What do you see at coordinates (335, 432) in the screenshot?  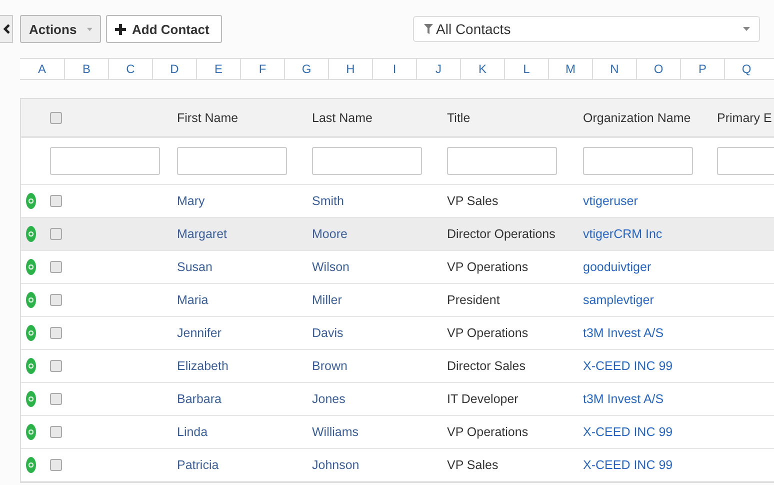 I see `last-name-link: Williams` at bounding box center [335, 432].